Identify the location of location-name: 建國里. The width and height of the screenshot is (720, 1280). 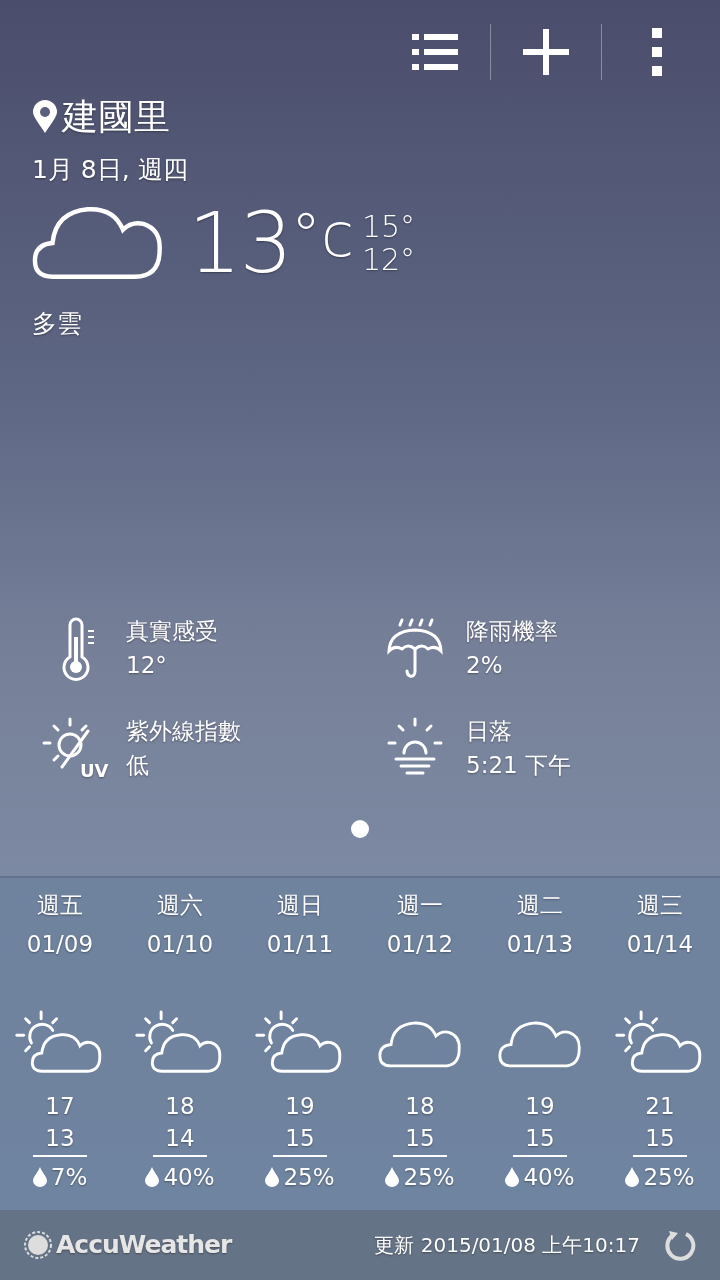
(116, 117).